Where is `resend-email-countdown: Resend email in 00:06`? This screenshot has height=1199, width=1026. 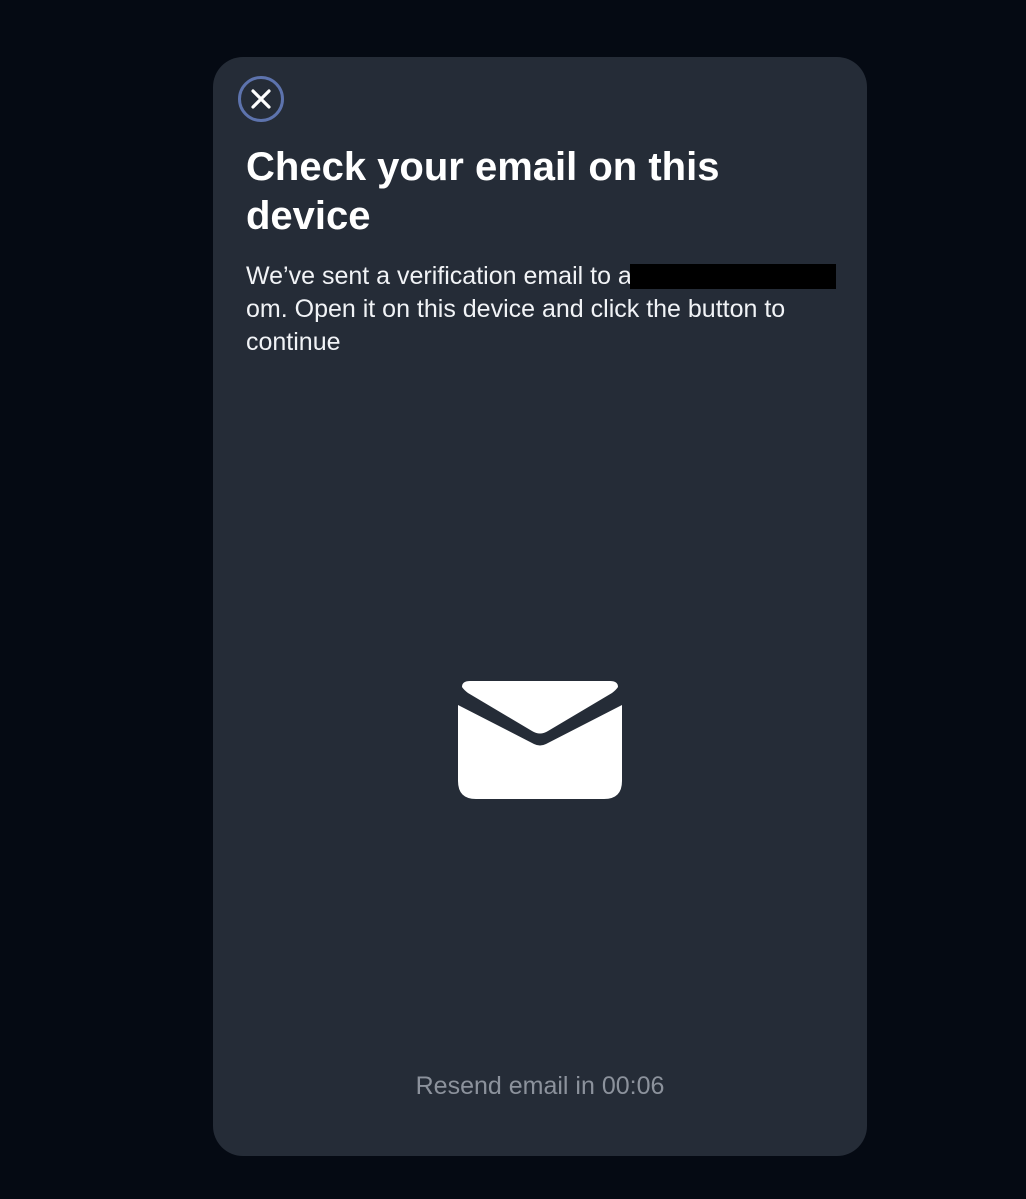 resend-email-countdown: Resend email in 00:06 is located at coordinates (540, 1086).